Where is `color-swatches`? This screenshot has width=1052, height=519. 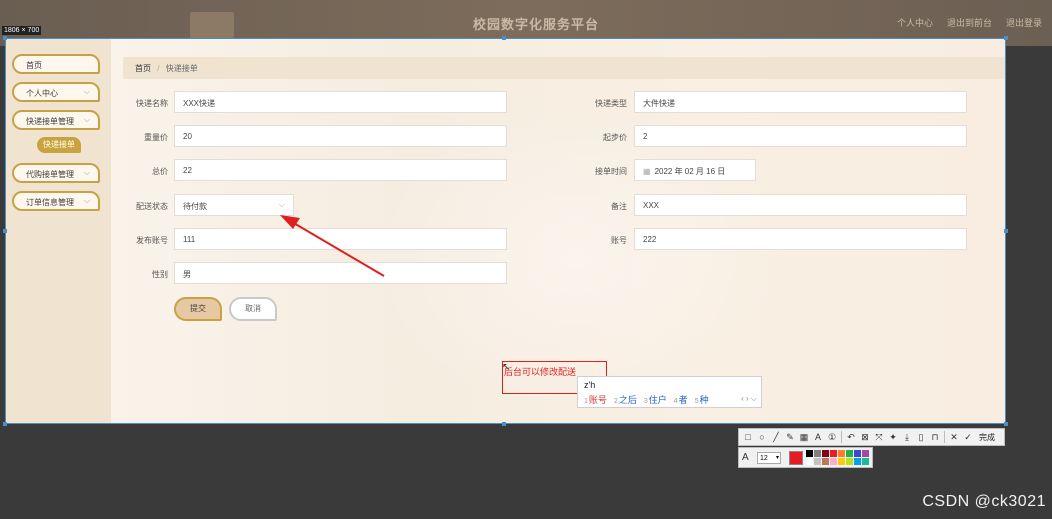 color-swatches is located at coordinates (837, 457).